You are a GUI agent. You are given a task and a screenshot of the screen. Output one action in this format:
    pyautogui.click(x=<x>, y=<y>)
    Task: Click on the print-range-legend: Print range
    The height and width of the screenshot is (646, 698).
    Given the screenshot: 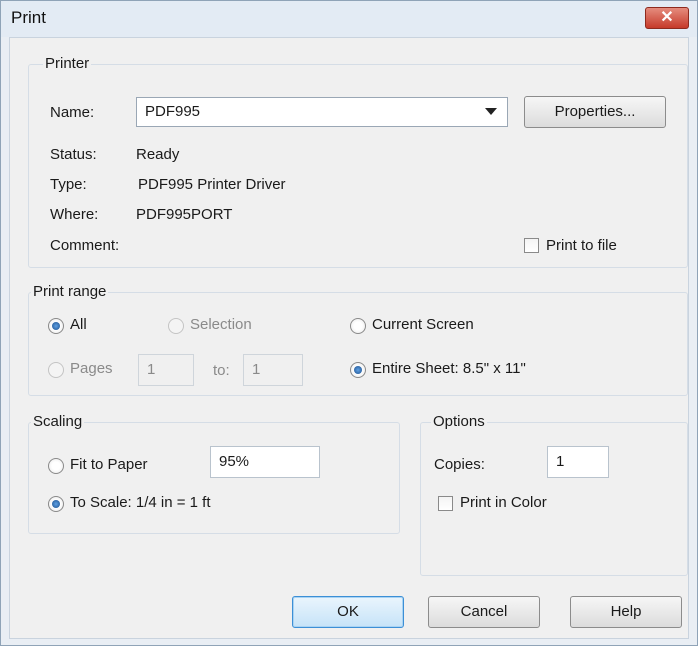 What is the action you would take?
    pyautogui.click(x=70, y=291)
    